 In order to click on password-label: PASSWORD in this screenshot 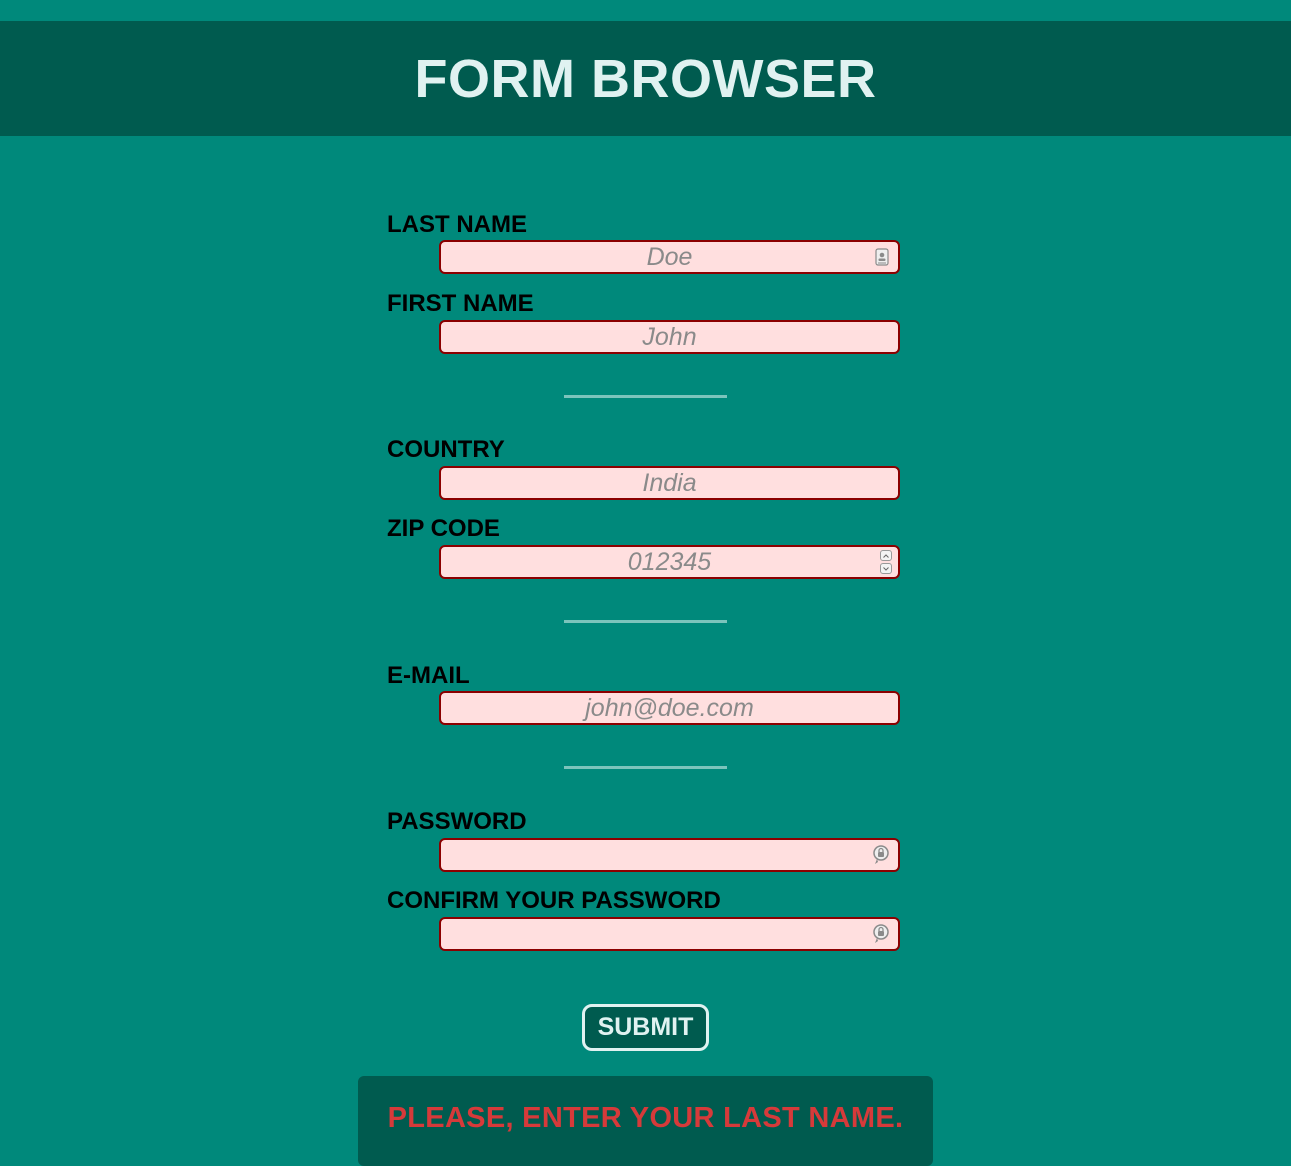, I will do `click(457, 821)`.